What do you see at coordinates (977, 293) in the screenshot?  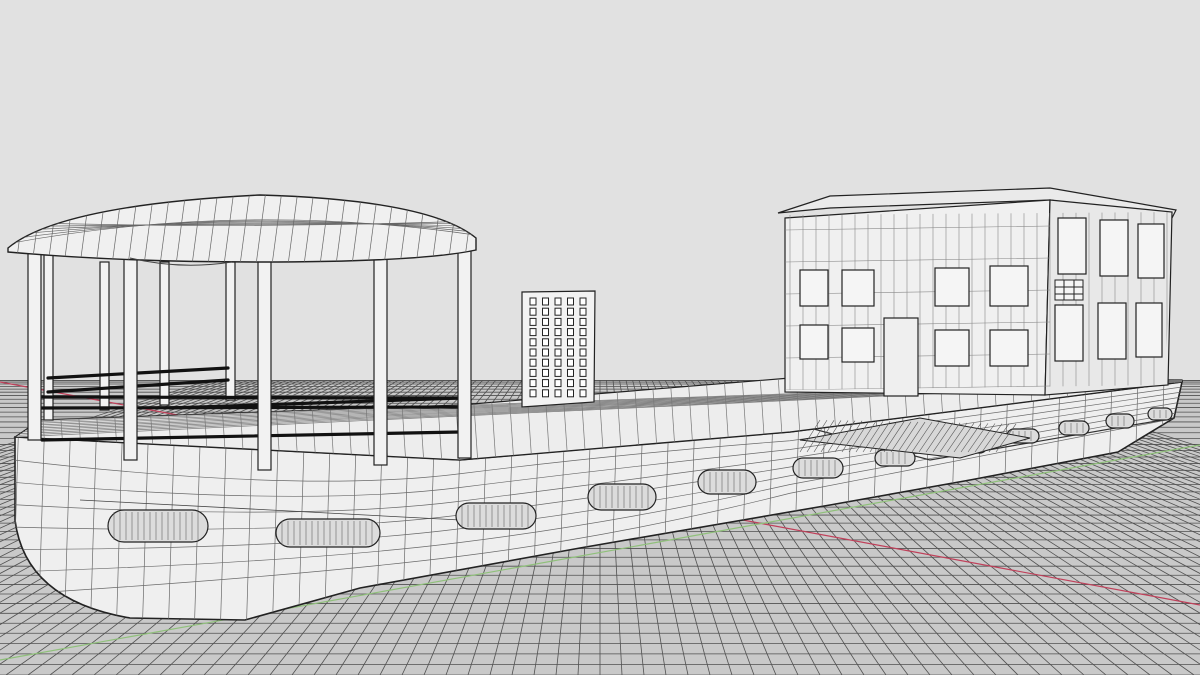 I see `cabin` at bounding box center [977, 293].